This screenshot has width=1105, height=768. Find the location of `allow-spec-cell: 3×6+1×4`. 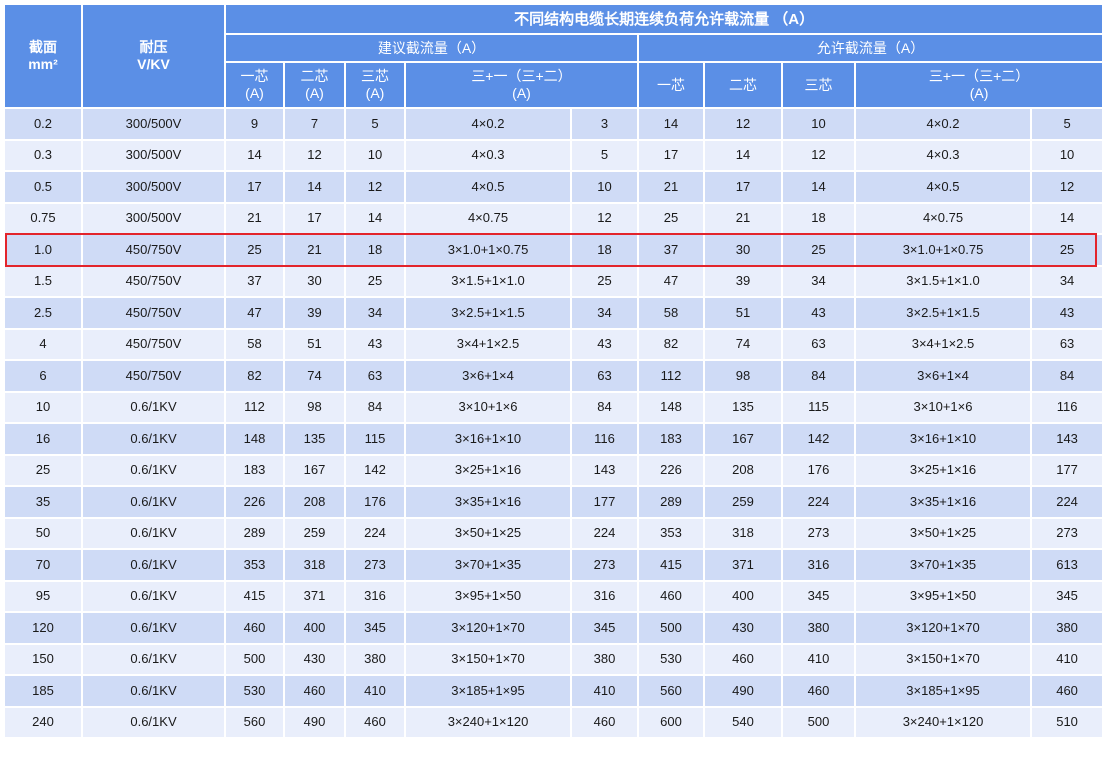

allow-spec-cell: 3×6+1×4 is located at coordinates (943, 376).